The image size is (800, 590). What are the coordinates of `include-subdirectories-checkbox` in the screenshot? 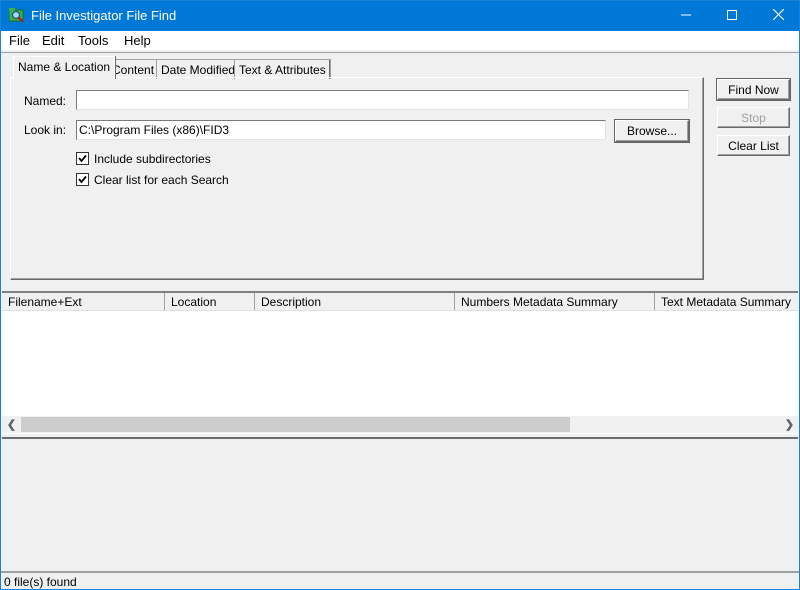 It's located at (82, 158).